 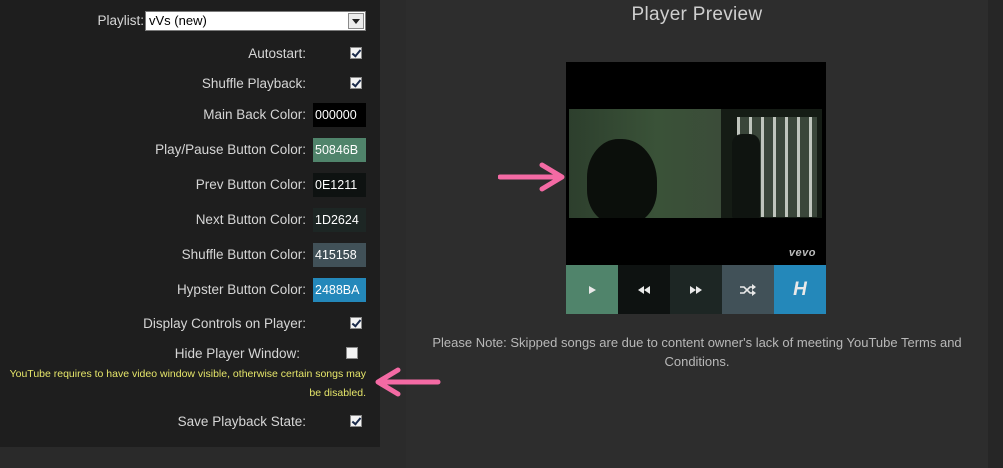 I want to click on play-button, so click(x=592, y=289).